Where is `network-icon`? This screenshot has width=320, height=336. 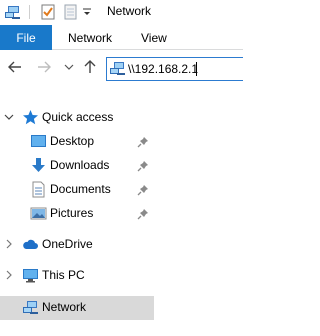 network-icon is located at coordinates (30, 307).